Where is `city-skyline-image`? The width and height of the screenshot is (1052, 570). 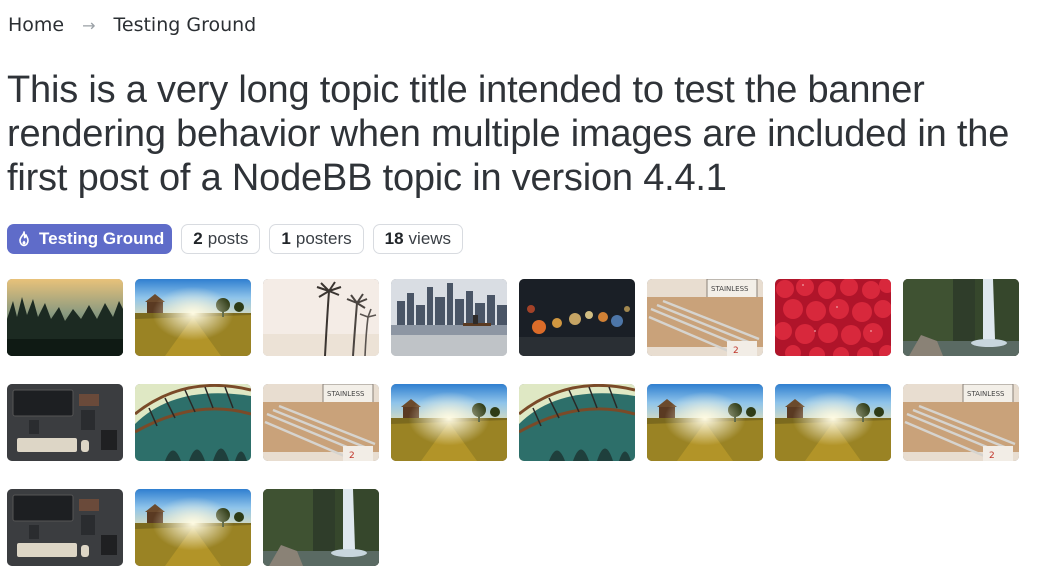
city-skyline-image is located at coordinates (449, 317).